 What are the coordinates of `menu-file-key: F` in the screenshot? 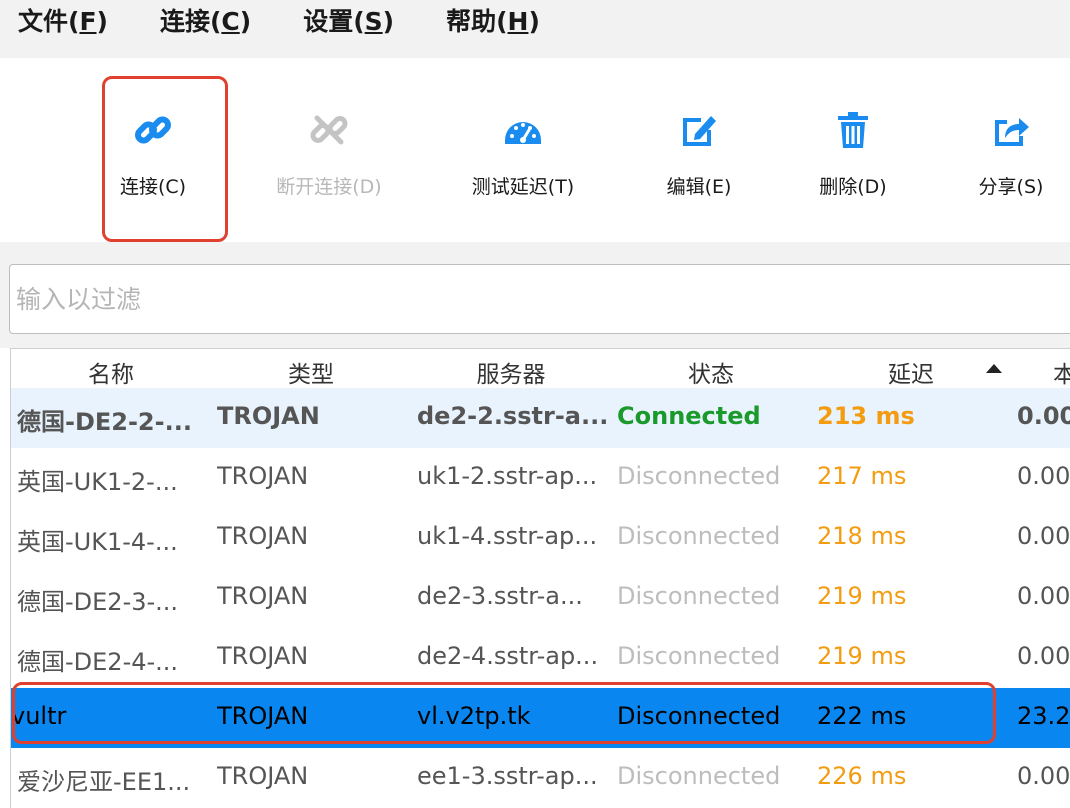 It's located at (88, 21).